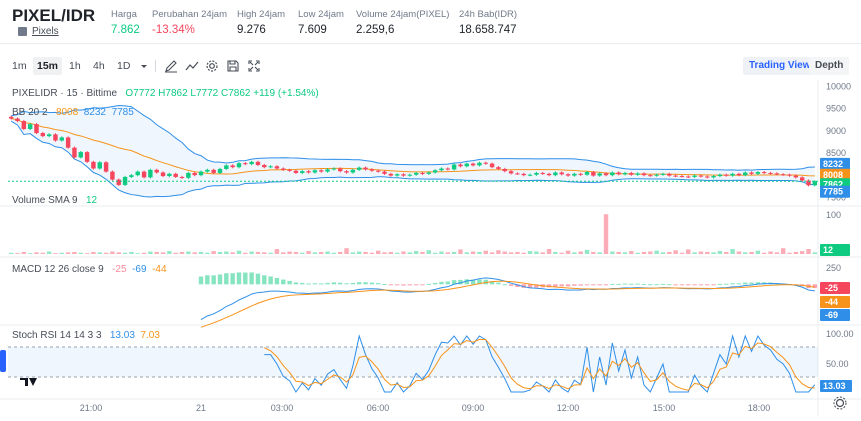  I want to click on draw-icon, so click(171, 66).